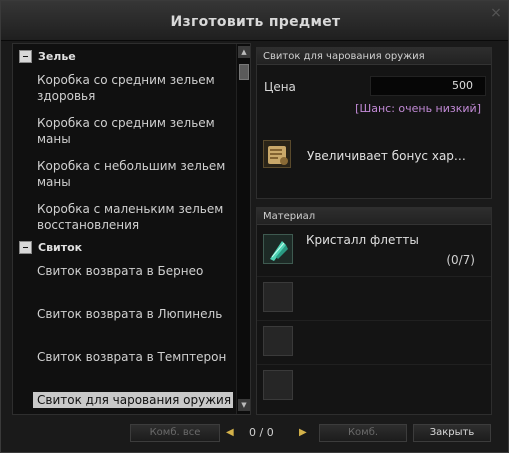  What do you see at coordinates (231, 433) in the screenshot?
I see `prev-page-icon: ◀` at bounding box center [231, 433].